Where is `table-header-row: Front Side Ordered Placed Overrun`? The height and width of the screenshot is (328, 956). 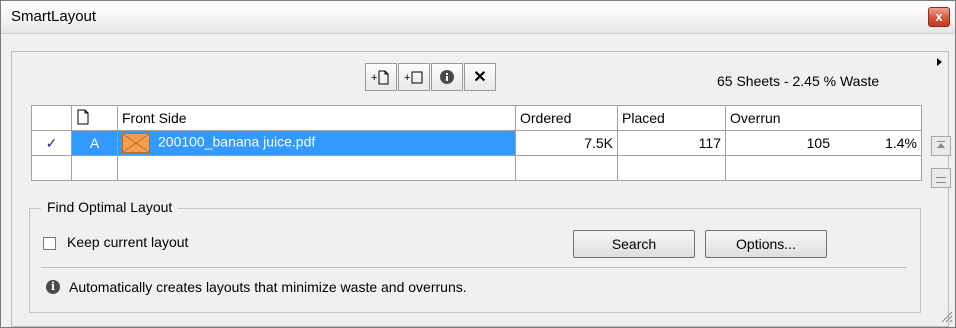
table-header-row: Front Side Ordered Placed Overrun is located at coordinates (476, 118).